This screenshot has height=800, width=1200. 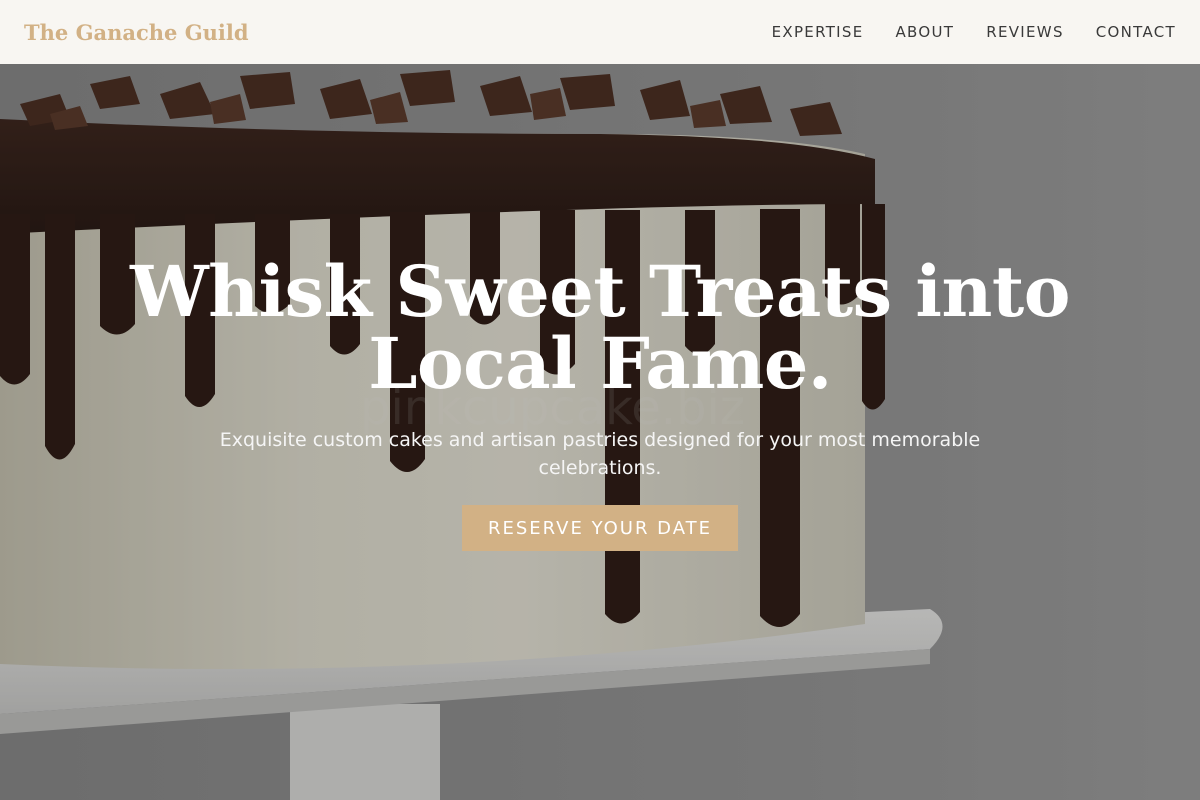 I want to click on nav-link-about: ABOUT, so click(x=925, y=32).